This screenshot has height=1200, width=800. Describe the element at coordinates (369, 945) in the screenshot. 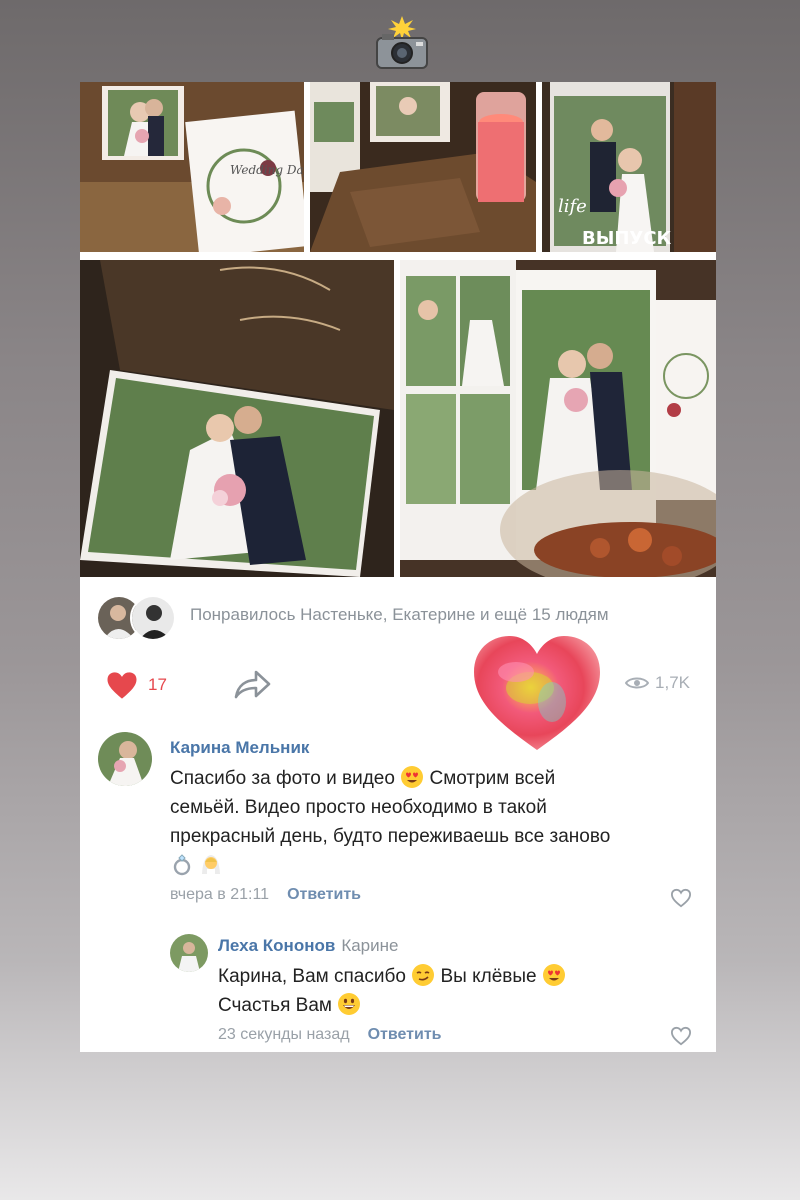

I see `reply-to: Карине` at that location.